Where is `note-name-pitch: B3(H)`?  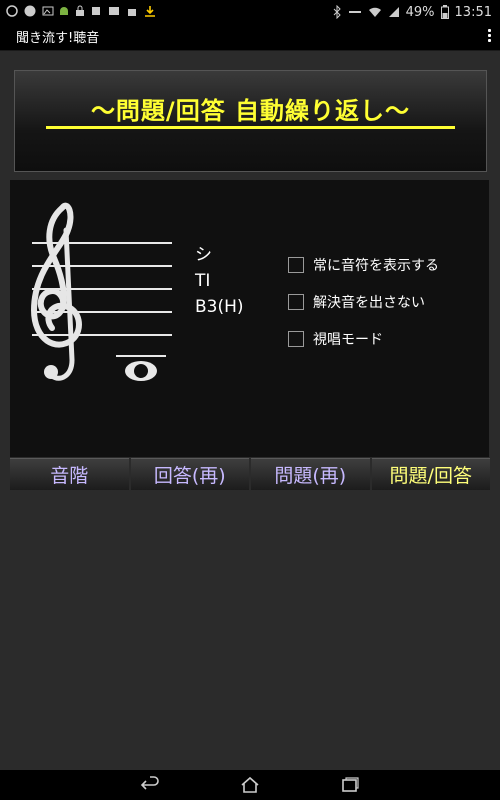
note-name-pitch: B3(H) is located at coordinates (219, 307).